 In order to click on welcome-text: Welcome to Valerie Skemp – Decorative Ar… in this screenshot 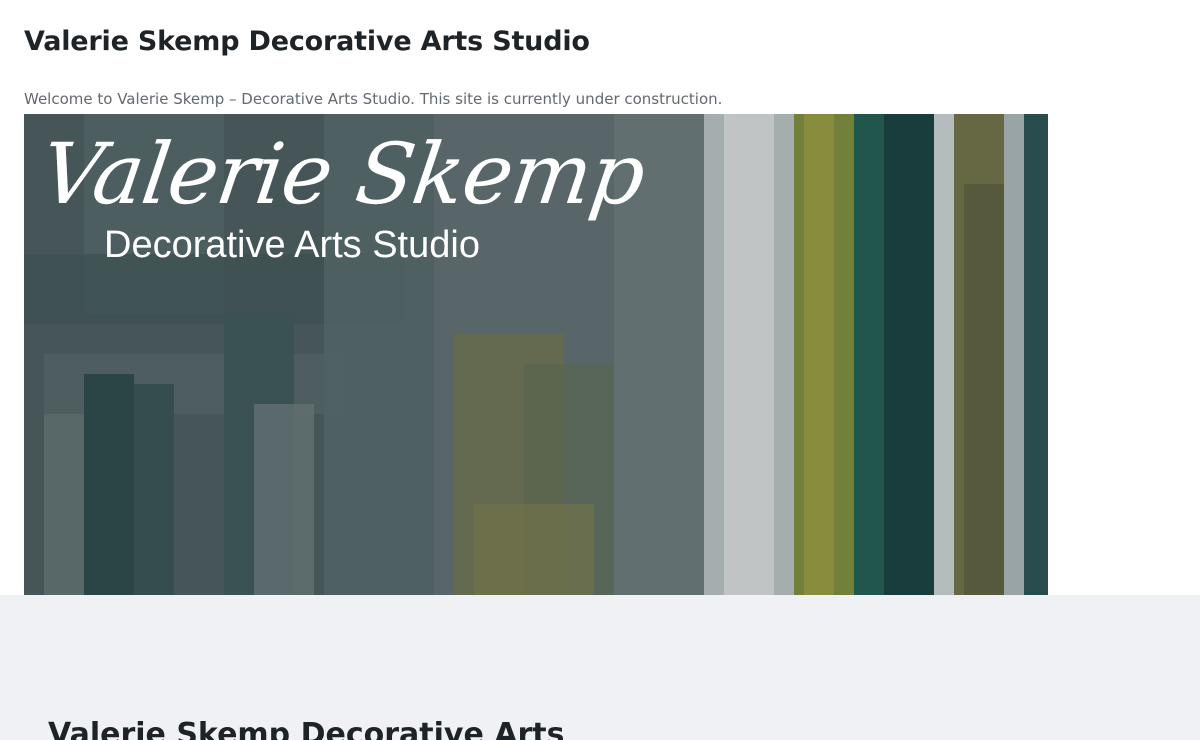, I will do `click(373, 99)`.